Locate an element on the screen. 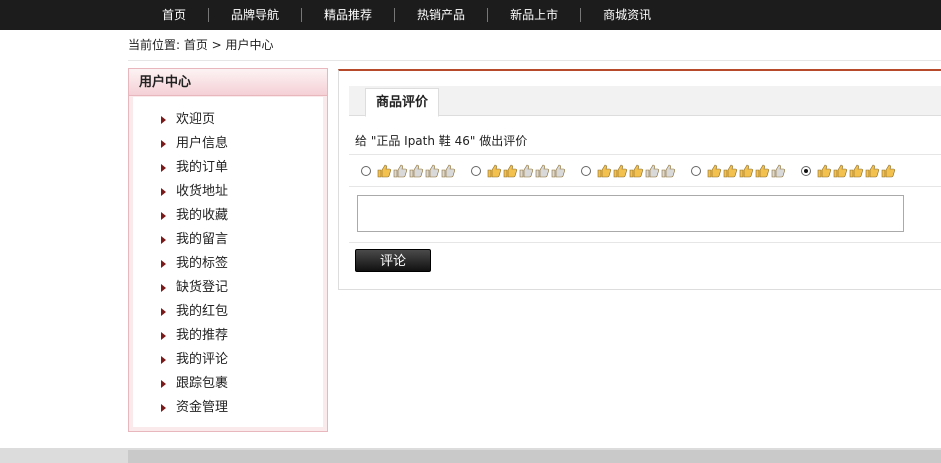  nav-item-brands: 品牌导航 is located at coordinates (254, 15).